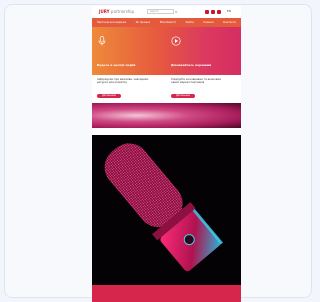 Image resolution: width=320 pixels, height=302 pixels. What do you see at coordinates (191, 65) in the screenshot?
I see `right-pane-title: Дізнавайтесь першими` at bounding box center [191, 65].